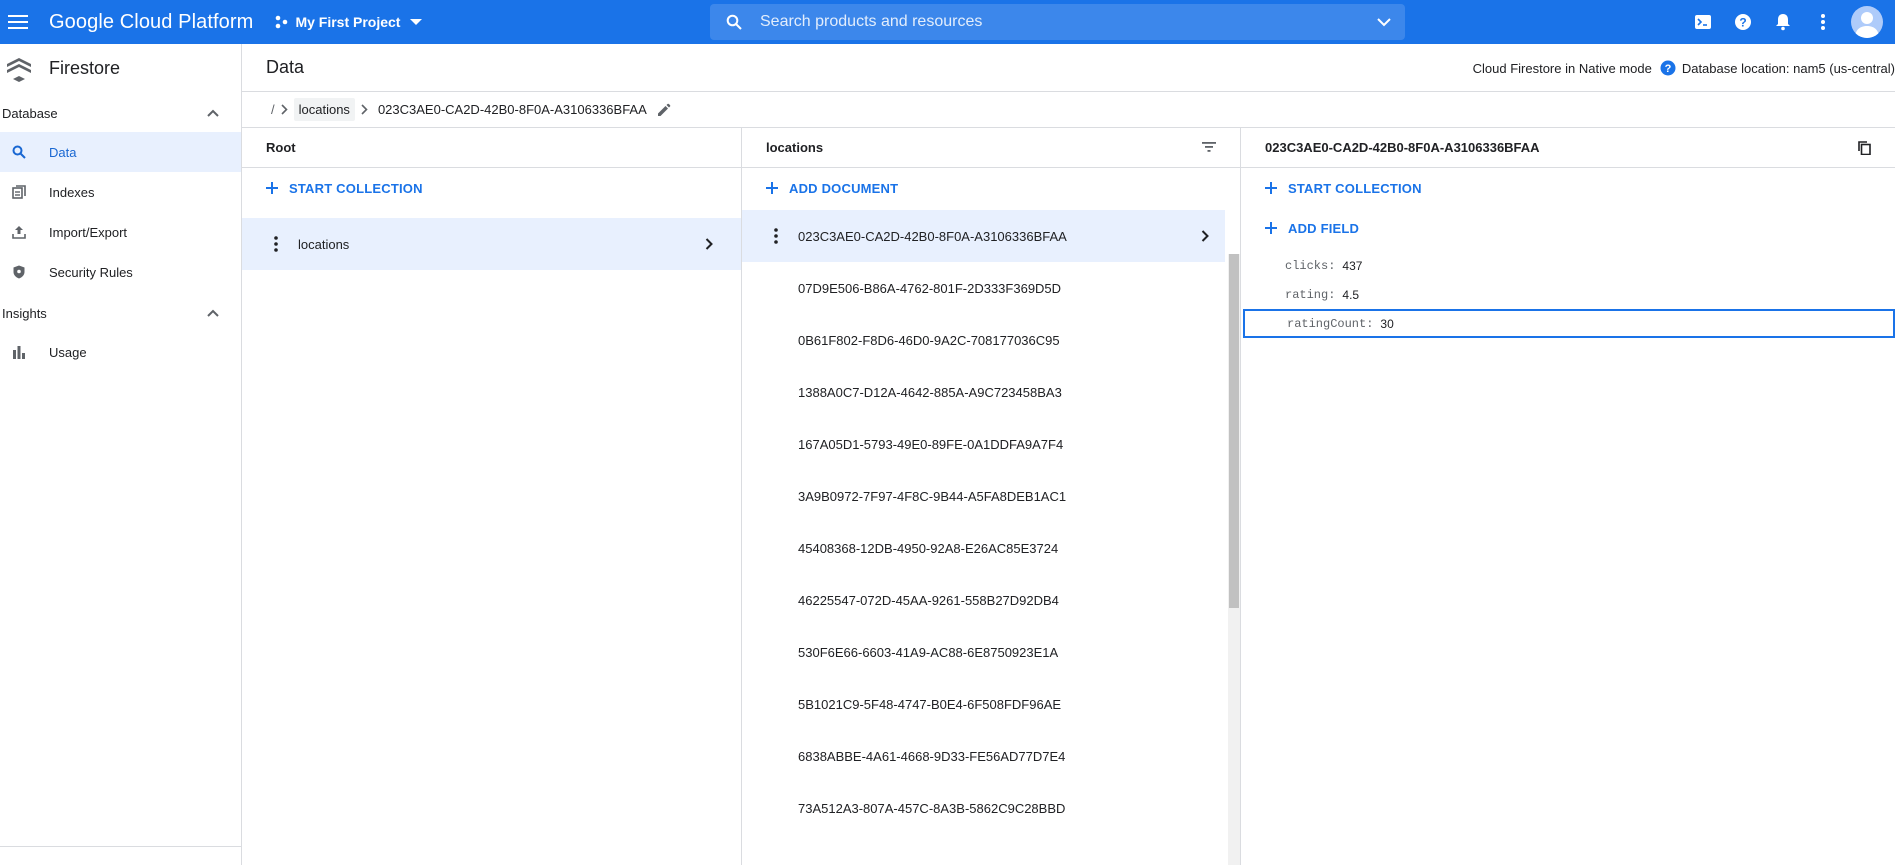 Image resolution: width=1895 pixels, height=865 pixels. Describe the element at coordinates (1568, 228) in the screenshot. I see `add-field-button: ADD FIELD` at that location.